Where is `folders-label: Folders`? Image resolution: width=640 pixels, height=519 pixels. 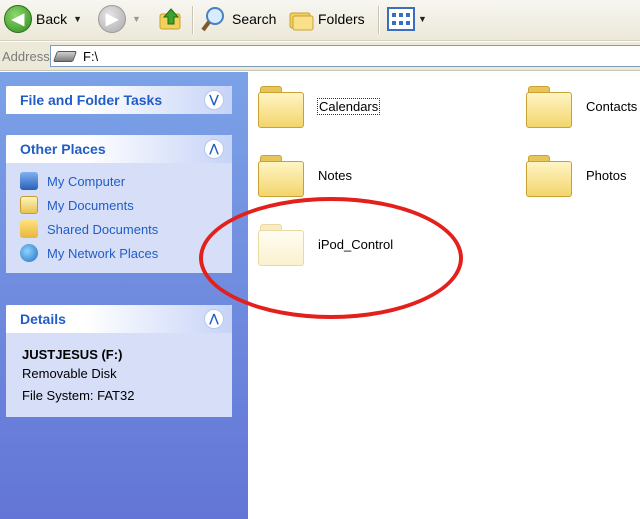 folders-label: Folders is located at coordinates (341, 19).